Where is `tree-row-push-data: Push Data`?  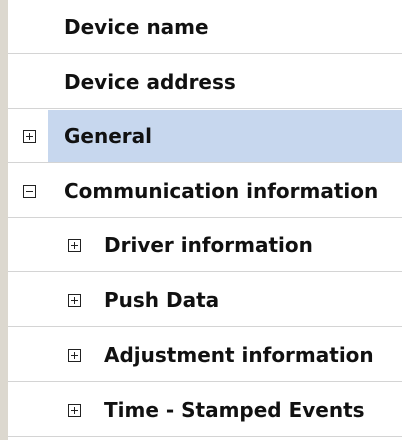 tree-row-push-data: Push Data is located at coordinates (205, 300).